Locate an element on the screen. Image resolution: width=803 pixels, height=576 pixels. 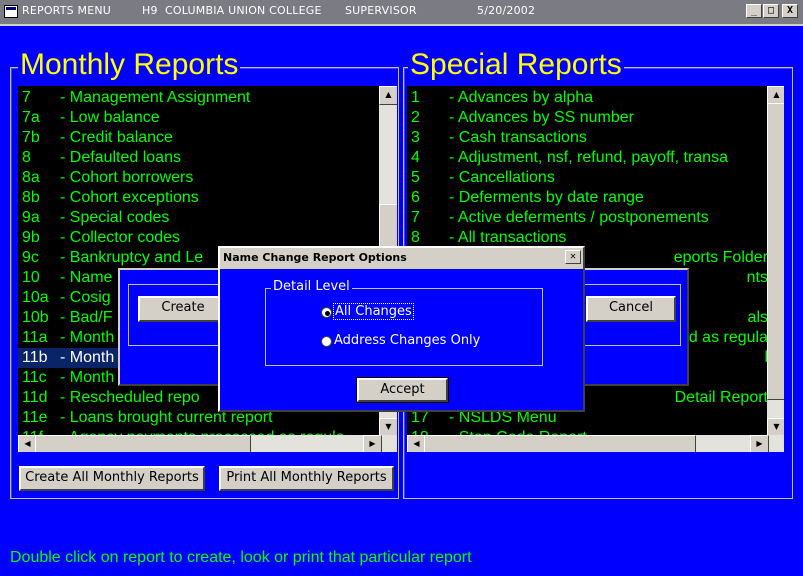
report-label: - Credit balance is located at coordinates (116, 137).